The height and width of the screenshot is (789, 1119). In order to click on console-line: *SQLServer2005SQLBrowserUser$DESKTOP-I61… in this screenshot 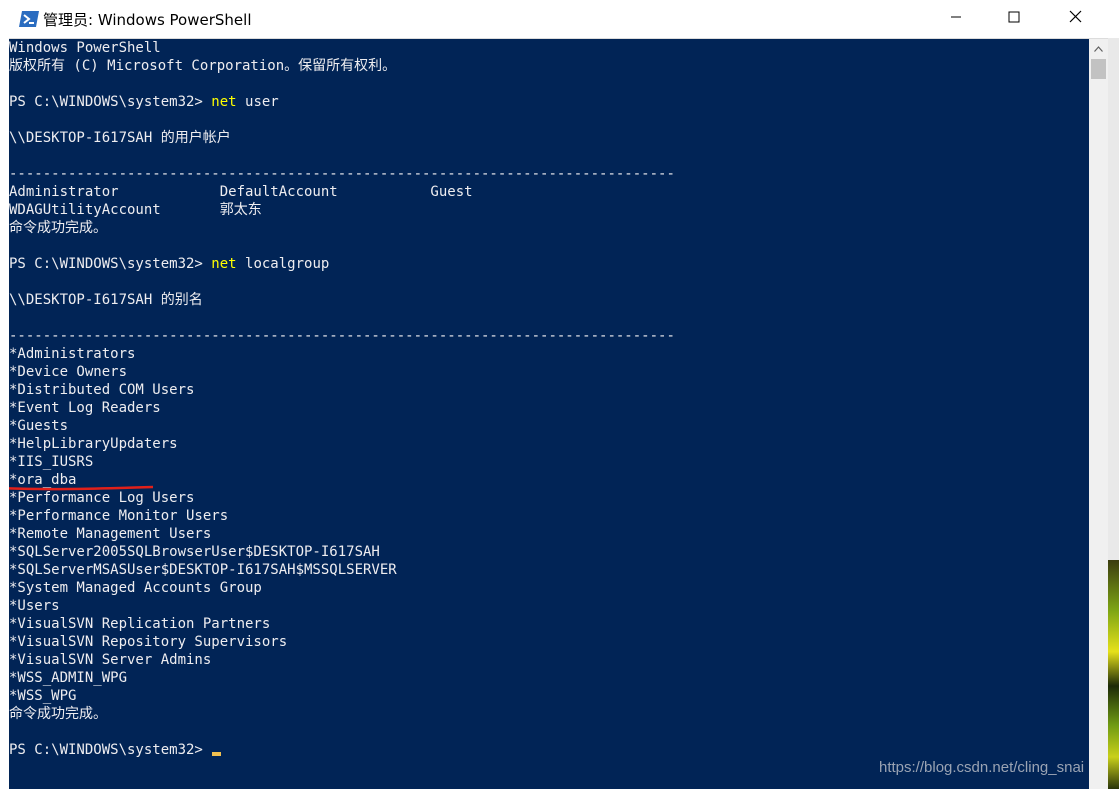, I will do `click(194, 552)`.